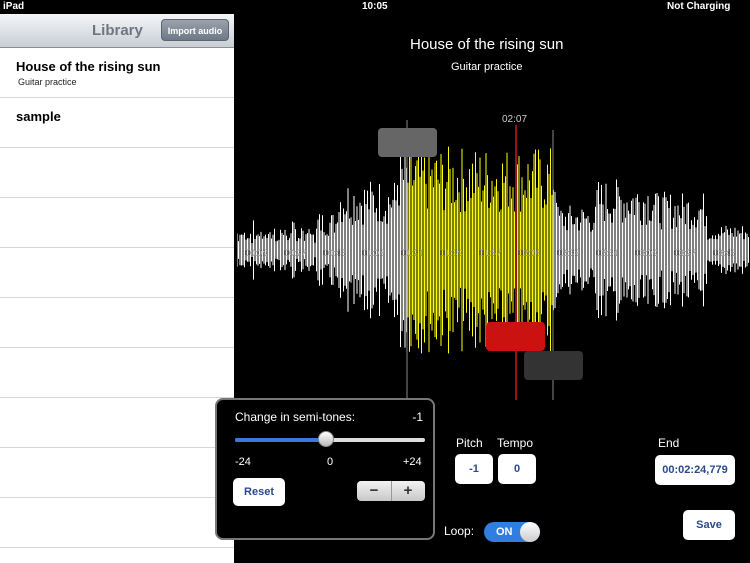  Describe the element at coordinates (195, 30) in the screenshot. I see `import-audio-button: Import audio` at that location.